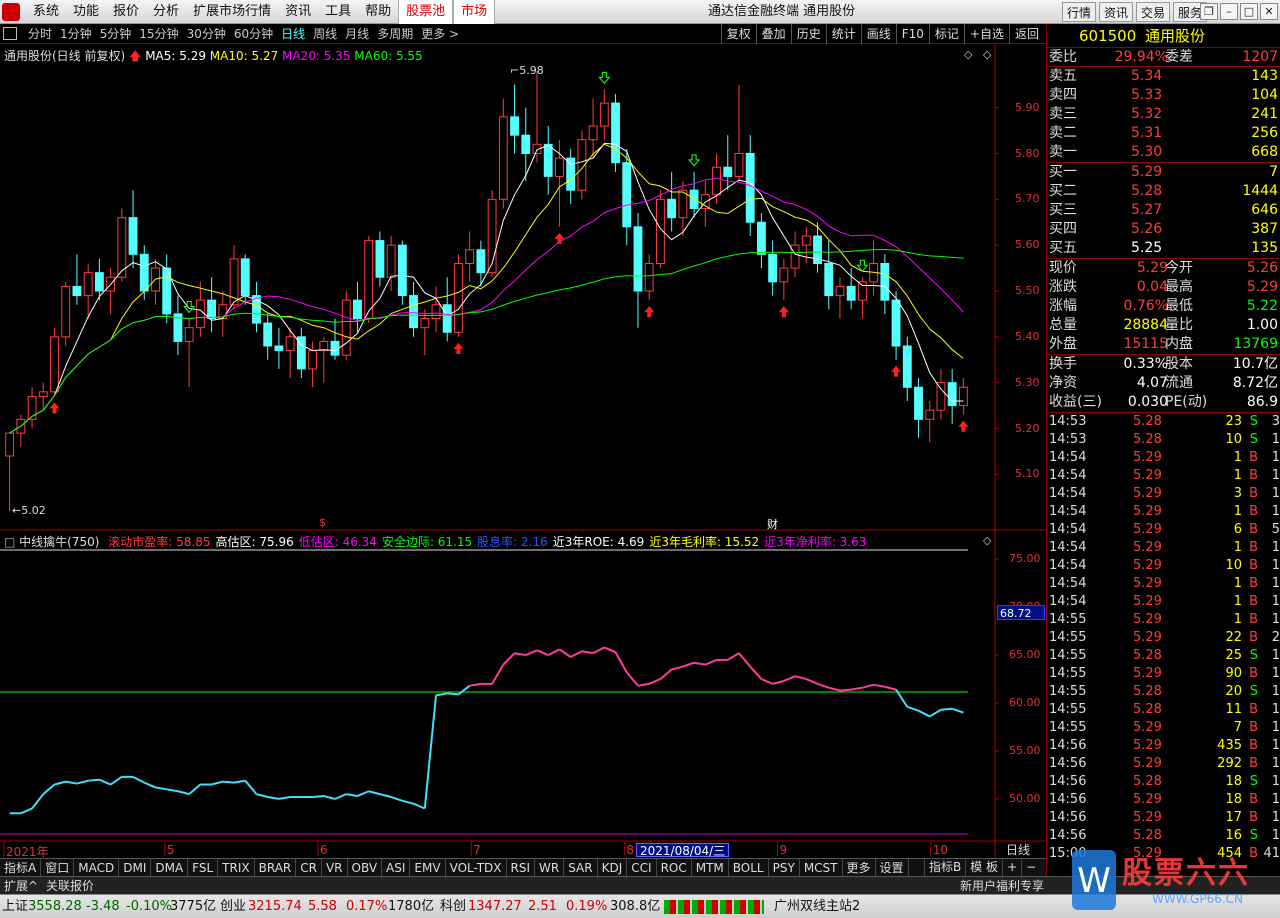 Image resolution: width=1280 pixels, height=918 pixels. I want to click on menu-item-5: 资讯, so click(298, 12).